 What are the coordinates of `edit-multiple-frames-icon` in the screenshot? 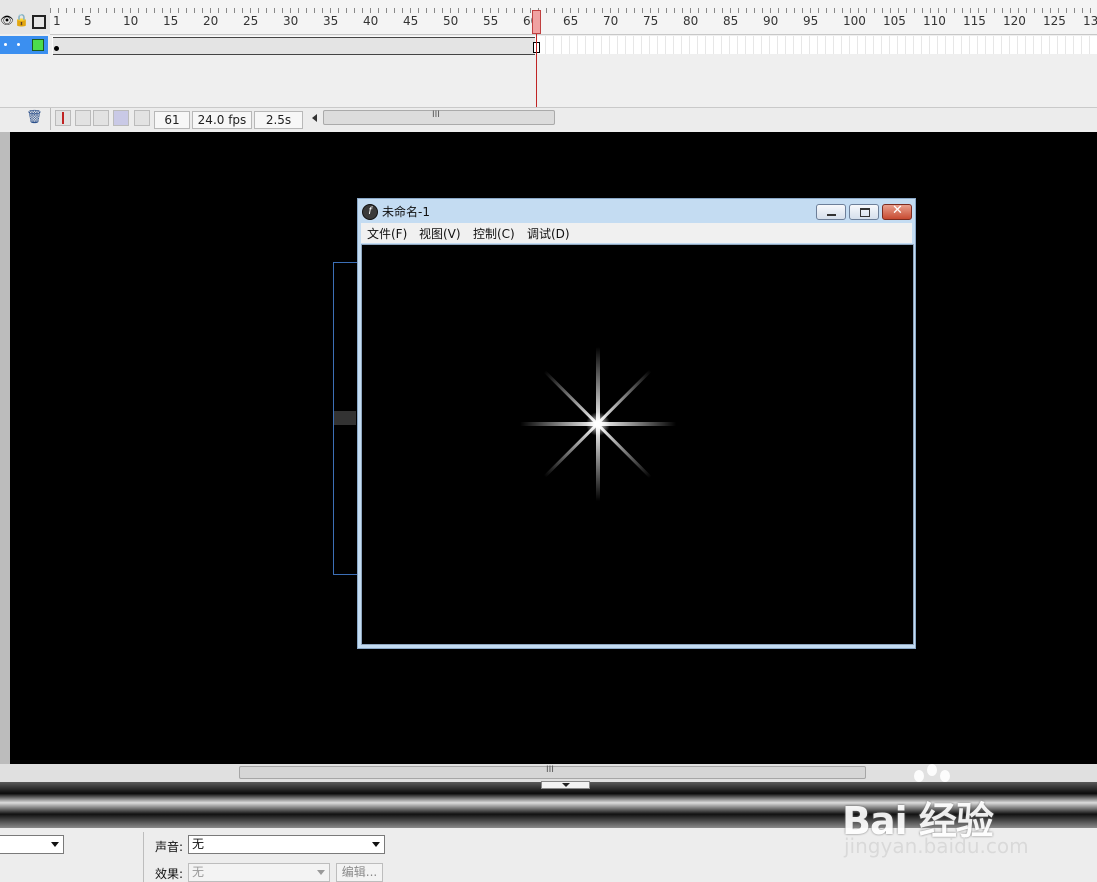 It's located at (121, 118).